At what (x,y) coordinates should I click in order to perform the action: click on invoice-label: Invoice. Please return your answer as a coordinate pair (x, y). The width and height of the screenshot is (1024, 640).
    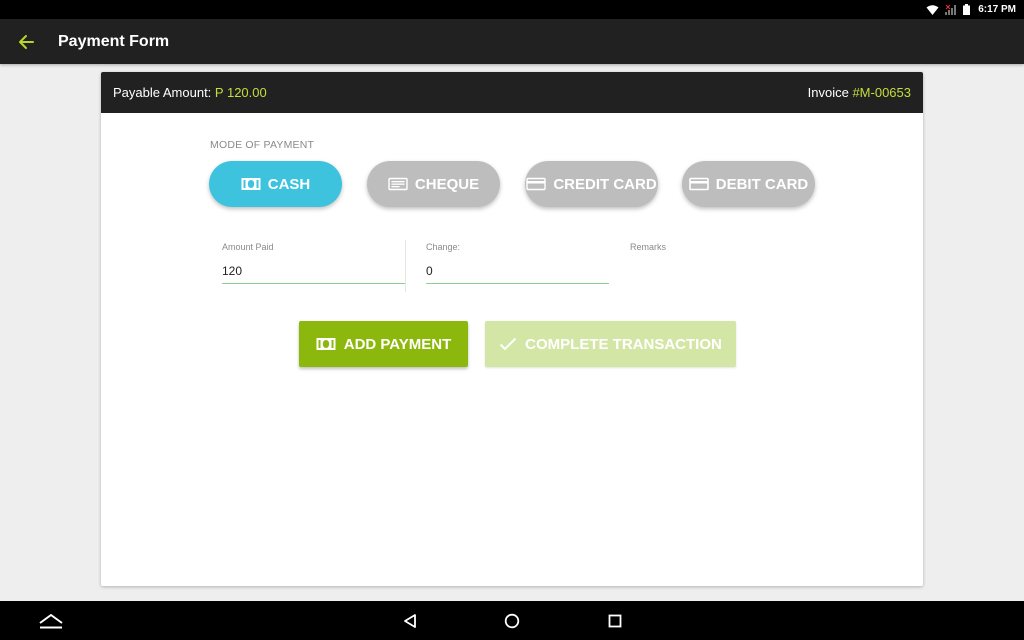
    Looking at the image, I should click on (828, 92).